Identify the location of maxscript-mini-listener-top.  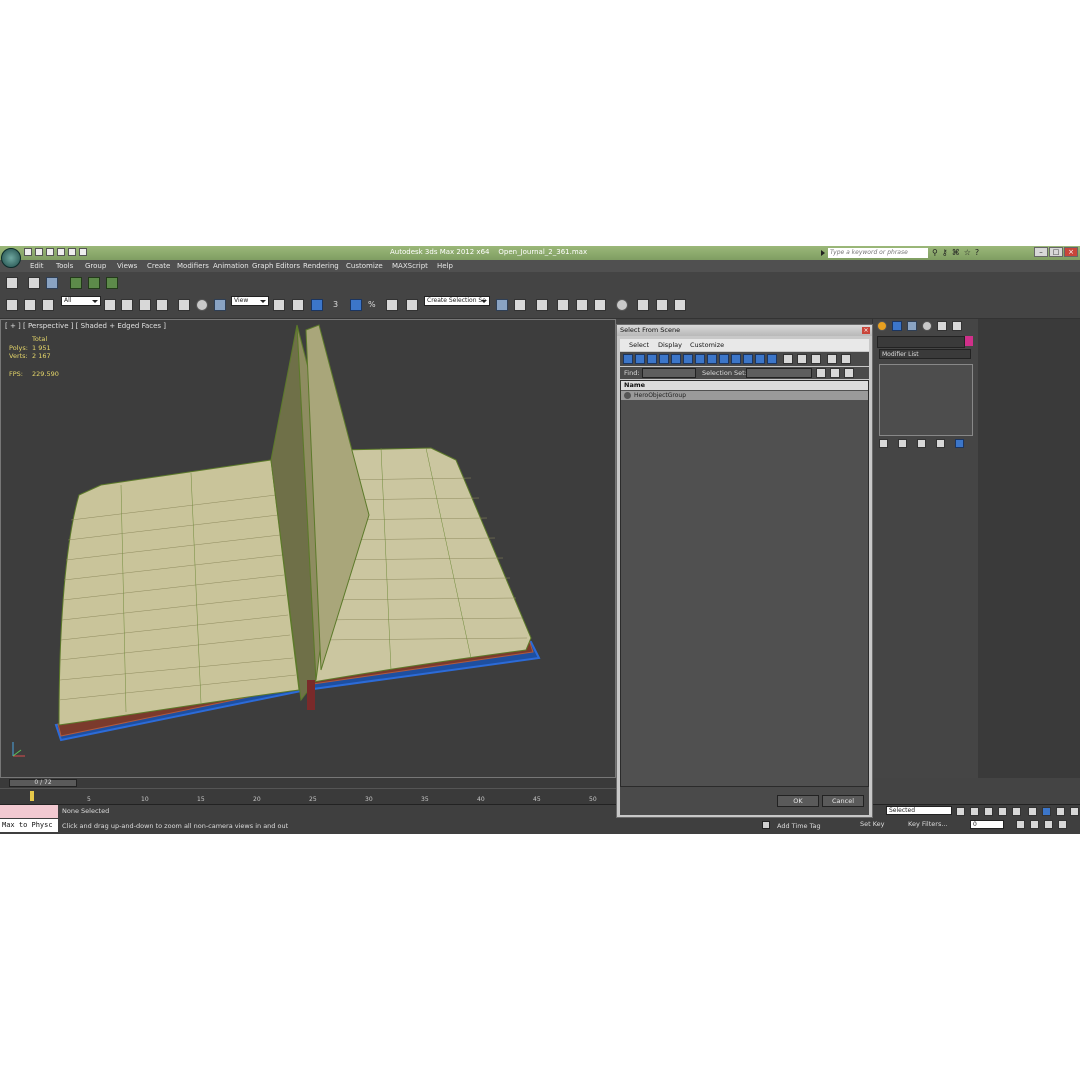
(29, 811).